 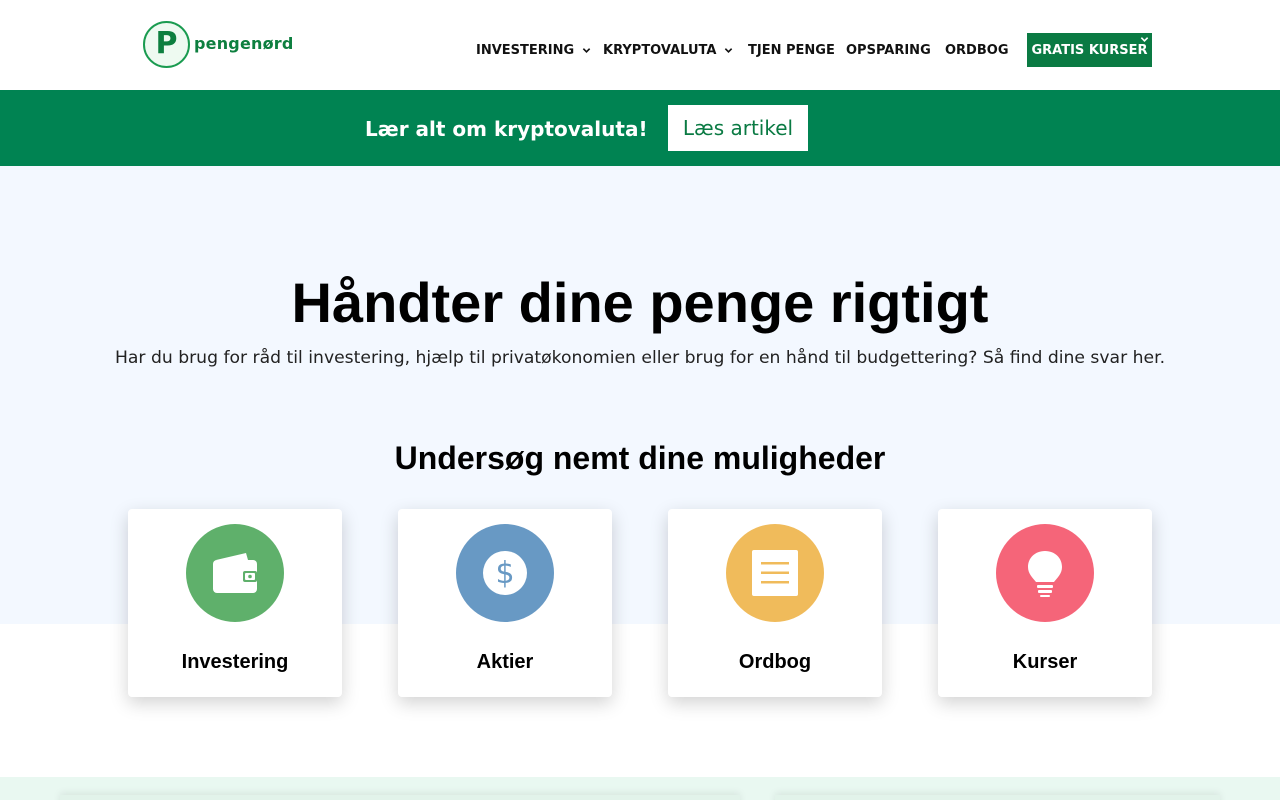 I want to click on nav-item-label: OPSPARING, so click(x=888, y=50).